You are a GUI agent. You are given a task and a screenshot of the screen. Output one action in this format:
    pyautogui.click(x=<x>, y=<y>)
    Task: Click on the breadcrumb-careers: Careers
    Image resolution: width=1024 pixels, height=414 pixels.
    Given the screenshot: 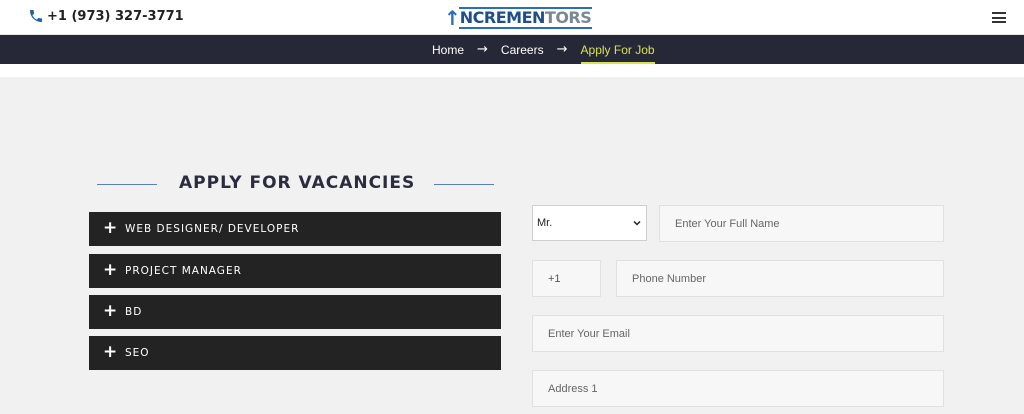 What is the action you would take?
    pyautogui.click(x=522, y=50)
    